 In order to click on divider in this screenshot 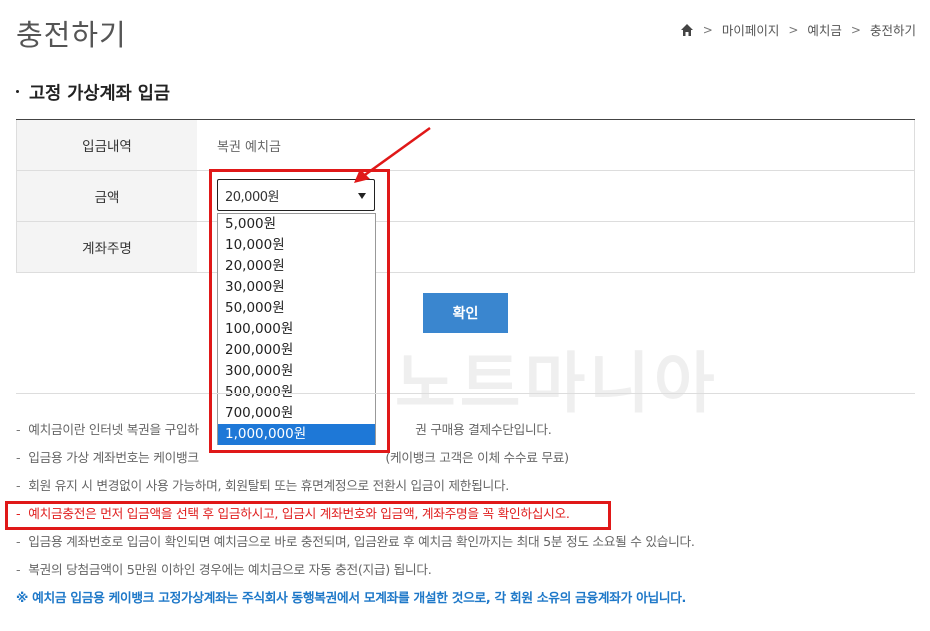, I will do `click(465, 393)`.